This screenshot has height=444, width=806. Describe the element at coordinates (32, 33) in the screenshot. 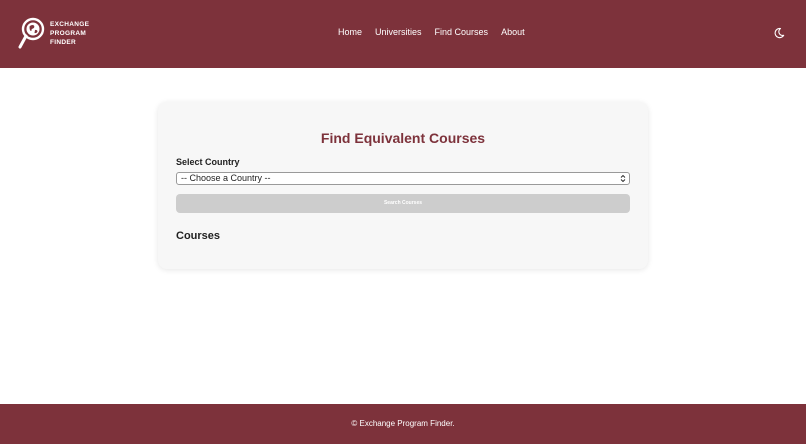

I see `globe-magnifier-logo-icon` at that location.